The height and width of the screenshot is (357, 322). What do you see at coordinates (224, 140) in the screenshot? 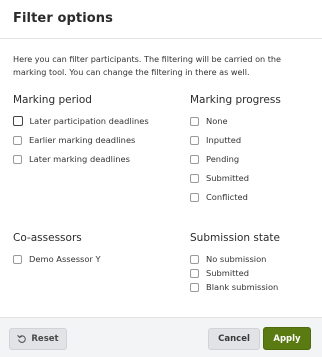
I see `checkbox-label: Inputted` at bounding box center [224, 140].